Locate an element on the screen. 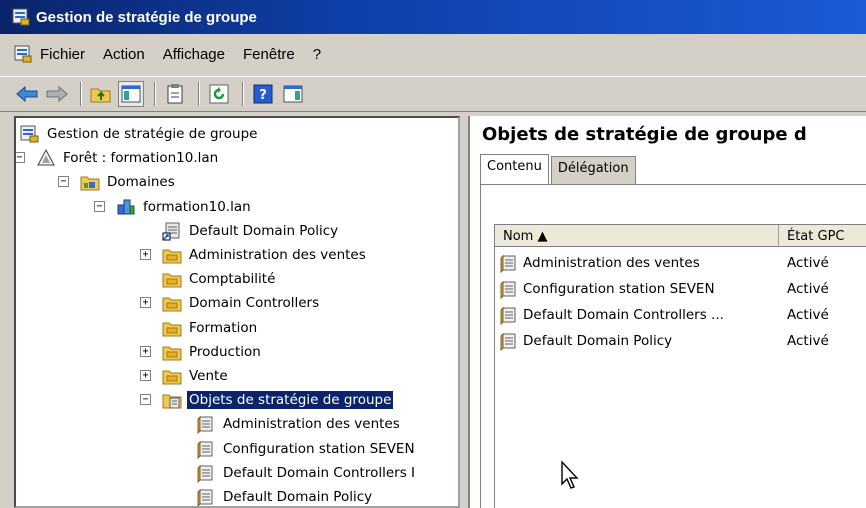 This screenshot has width=866, height=508. back-arrow-icon is located at coordinates (27, 94).